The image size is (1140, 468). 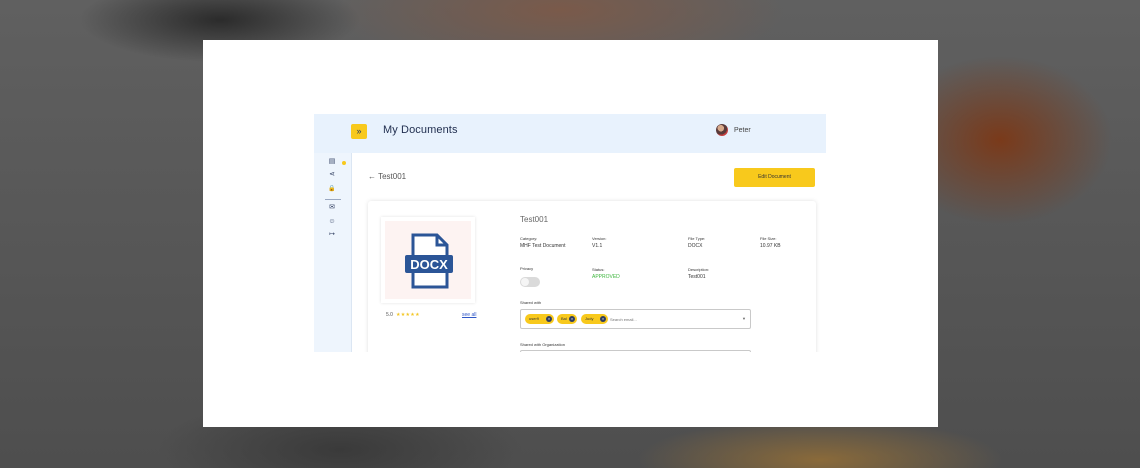 I want to click on back-link: ← Test001, so click(x=387, y=176).